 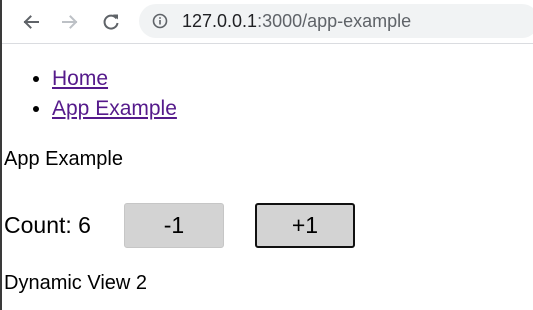 I want to click on browser-toolbar: 127.0.0.1:3000/app-example, so click(x=267, y=22).